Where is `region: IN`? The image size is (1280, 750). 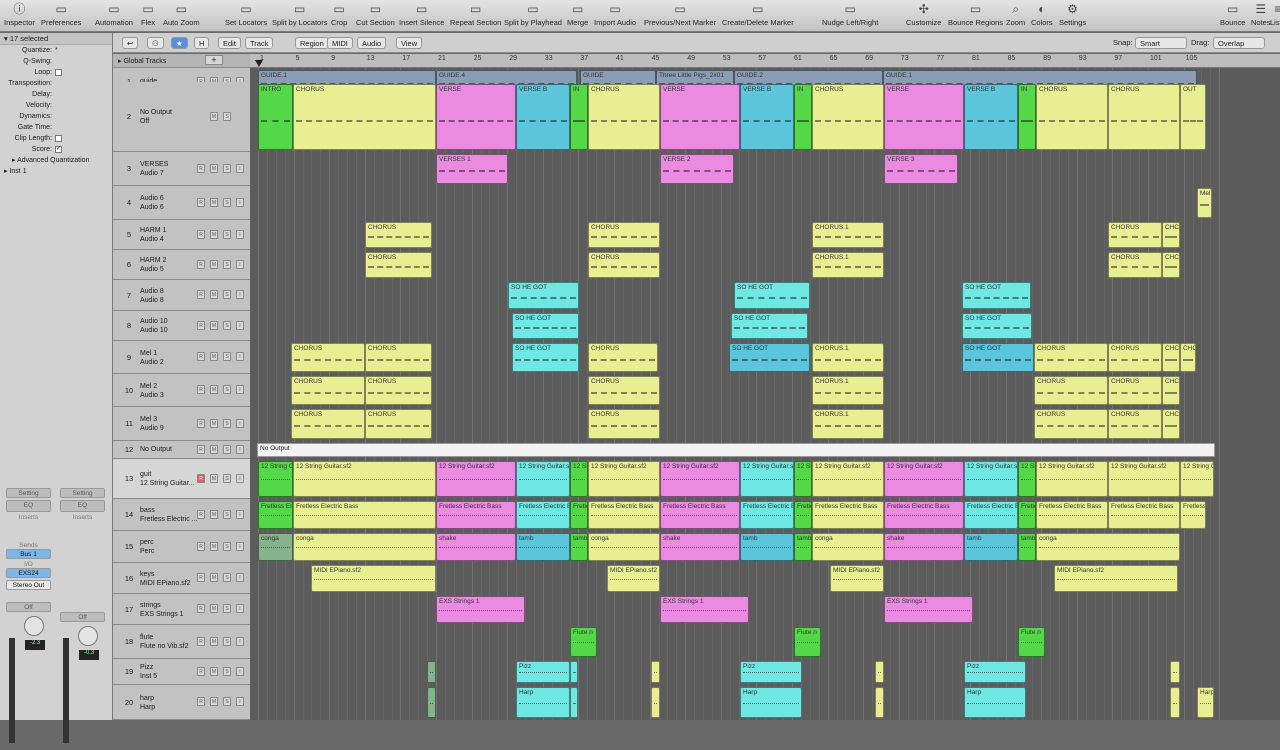
region: IN is located at coordinates (1027, 117).